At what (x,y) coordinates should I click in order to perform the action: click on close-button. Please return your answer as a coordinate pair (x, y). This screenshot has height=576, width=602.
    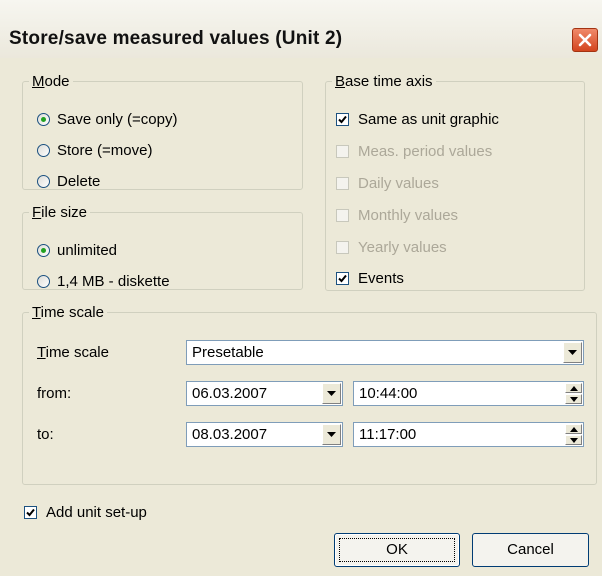
    Looking at the image, I should click on (585, 40).